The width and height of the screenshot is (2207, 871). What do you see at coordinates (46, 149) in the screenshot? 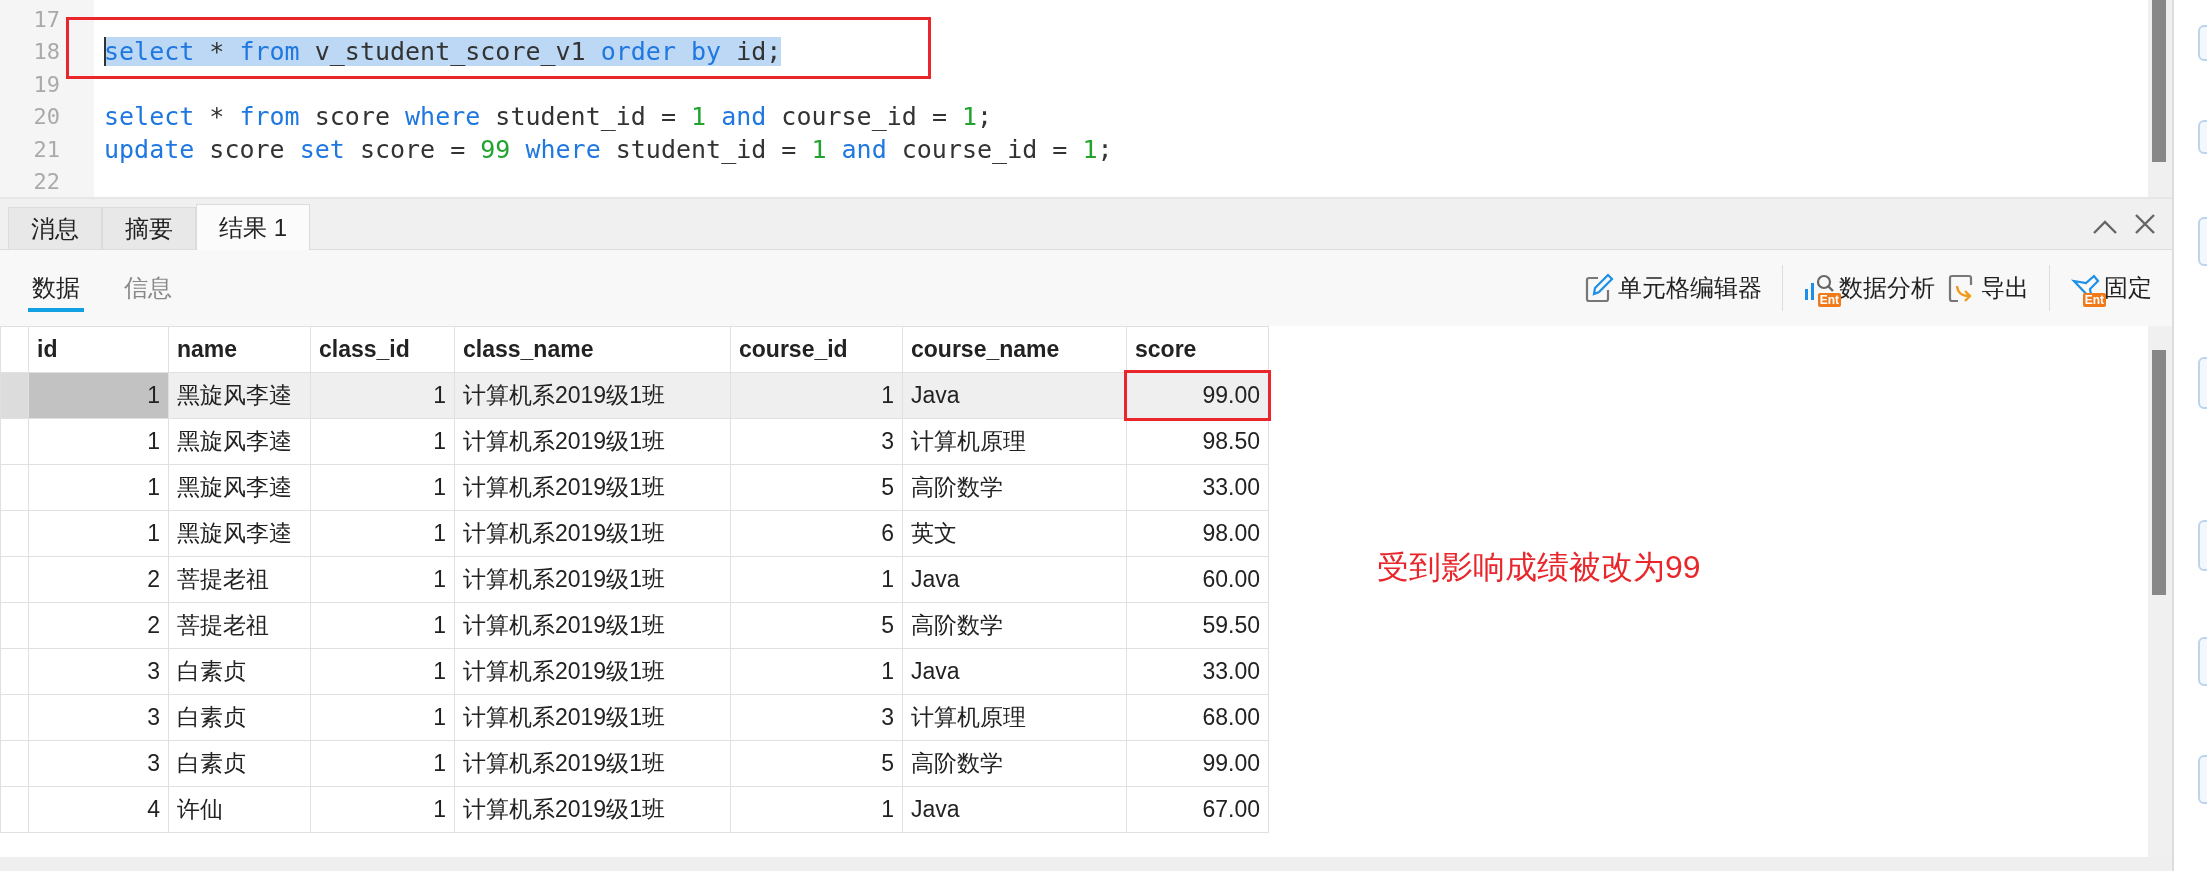
I see `line-number: 21` at bounding box center [46, 149].